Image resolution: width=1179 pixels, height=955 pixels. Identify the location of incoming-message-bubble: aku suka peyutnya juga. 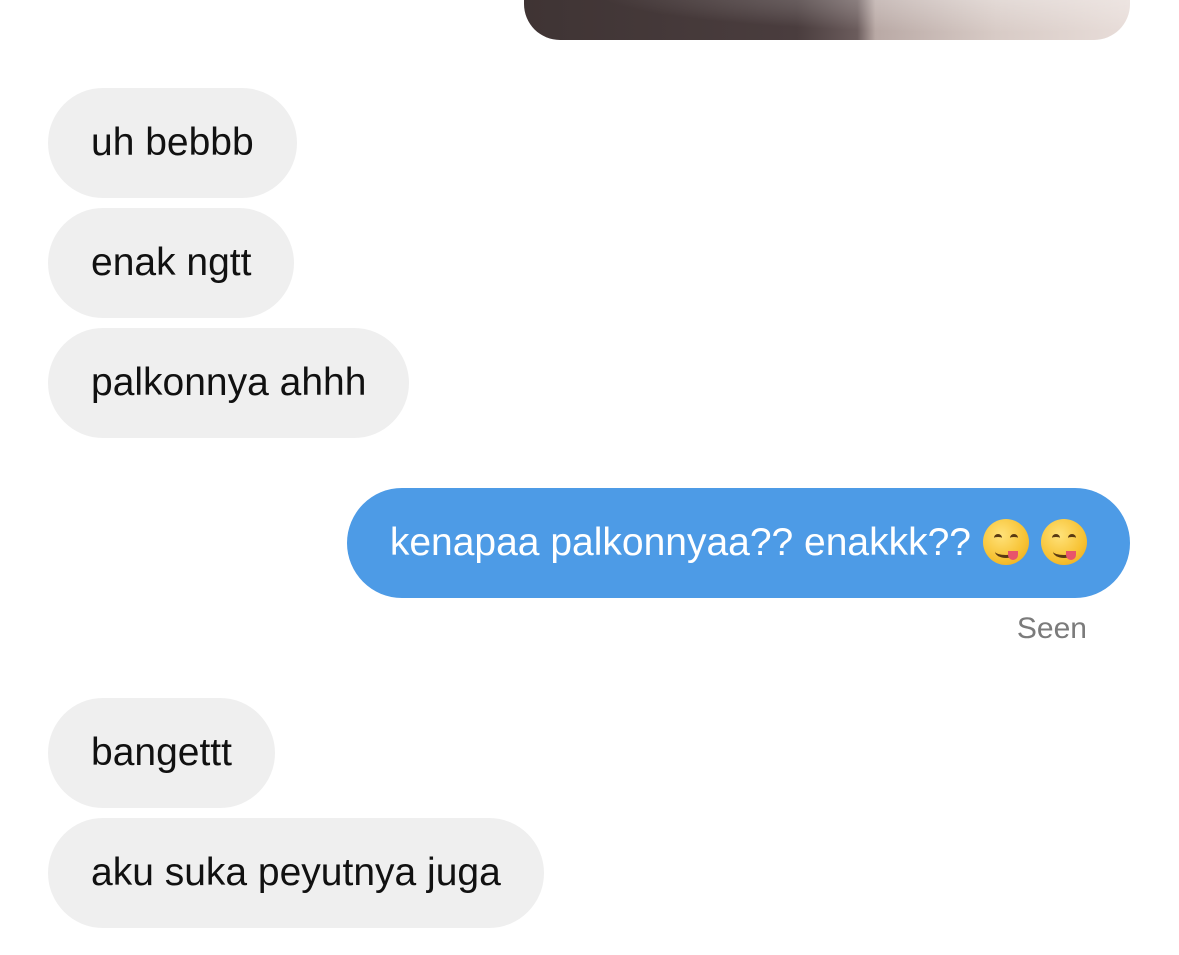
(296, 873).